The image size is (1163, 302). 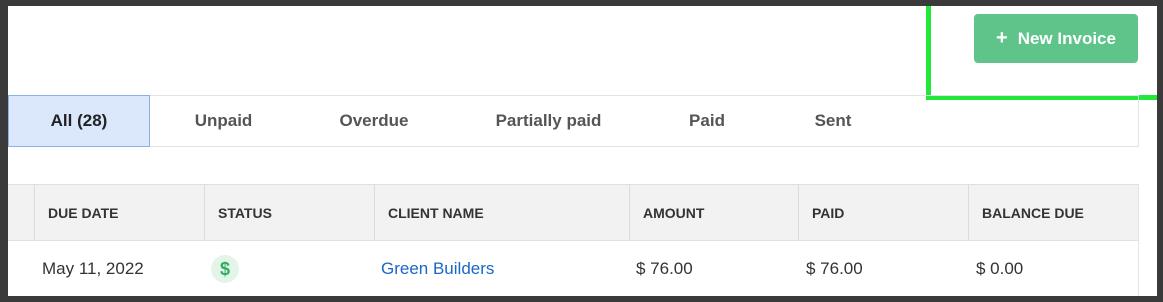 I want to click on tab-paid: Paid, so click(x=707, y=121).